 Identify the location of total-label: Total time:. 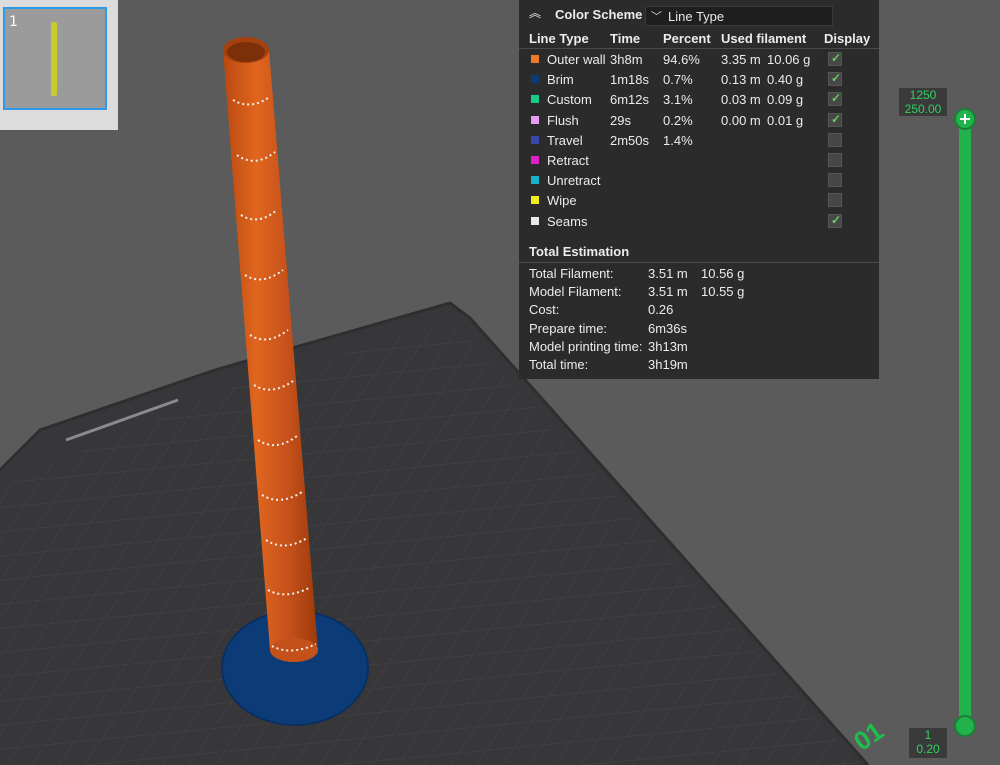
(559, 364).